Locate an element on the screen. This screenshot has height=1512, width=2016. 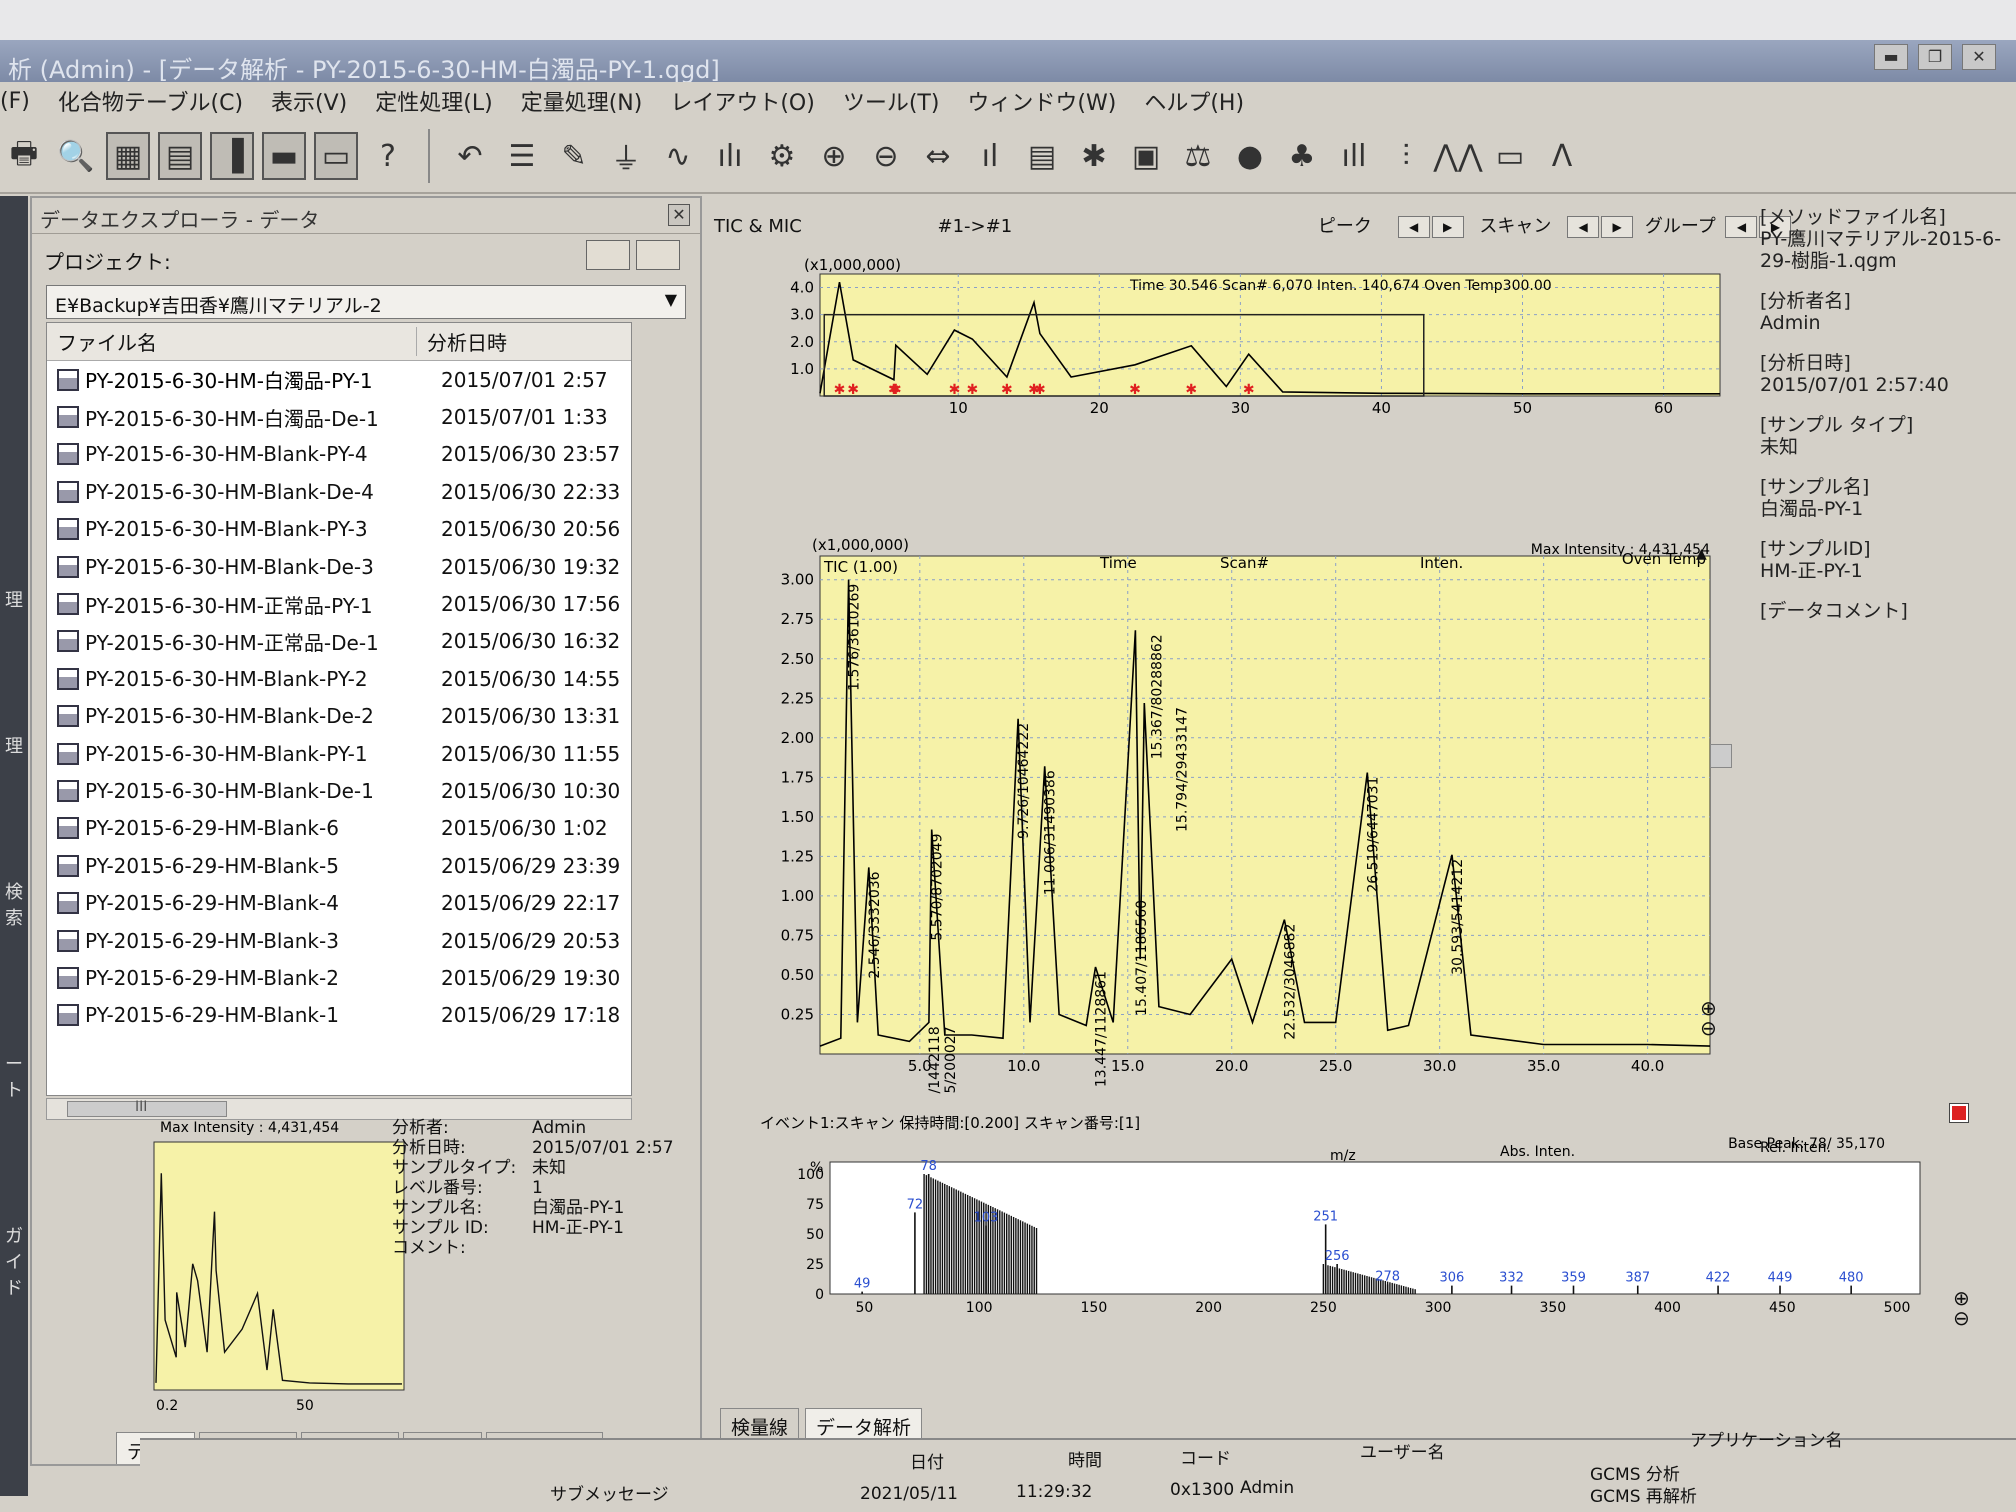
identify-icon: Λ is located at coordinates (1562, 156).